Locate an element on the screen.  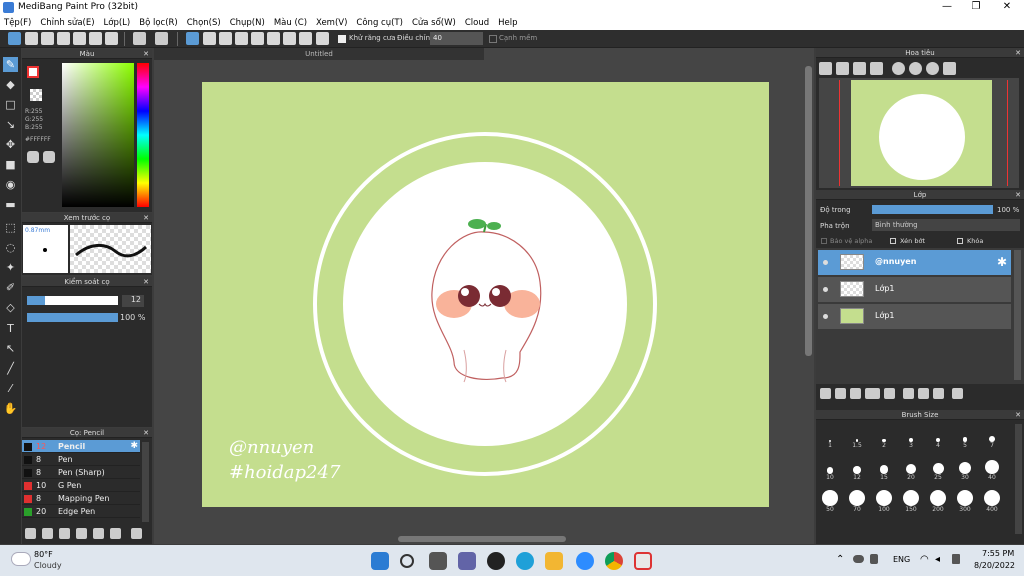
rotate-reset-icon is located at coordinates (915, 68).